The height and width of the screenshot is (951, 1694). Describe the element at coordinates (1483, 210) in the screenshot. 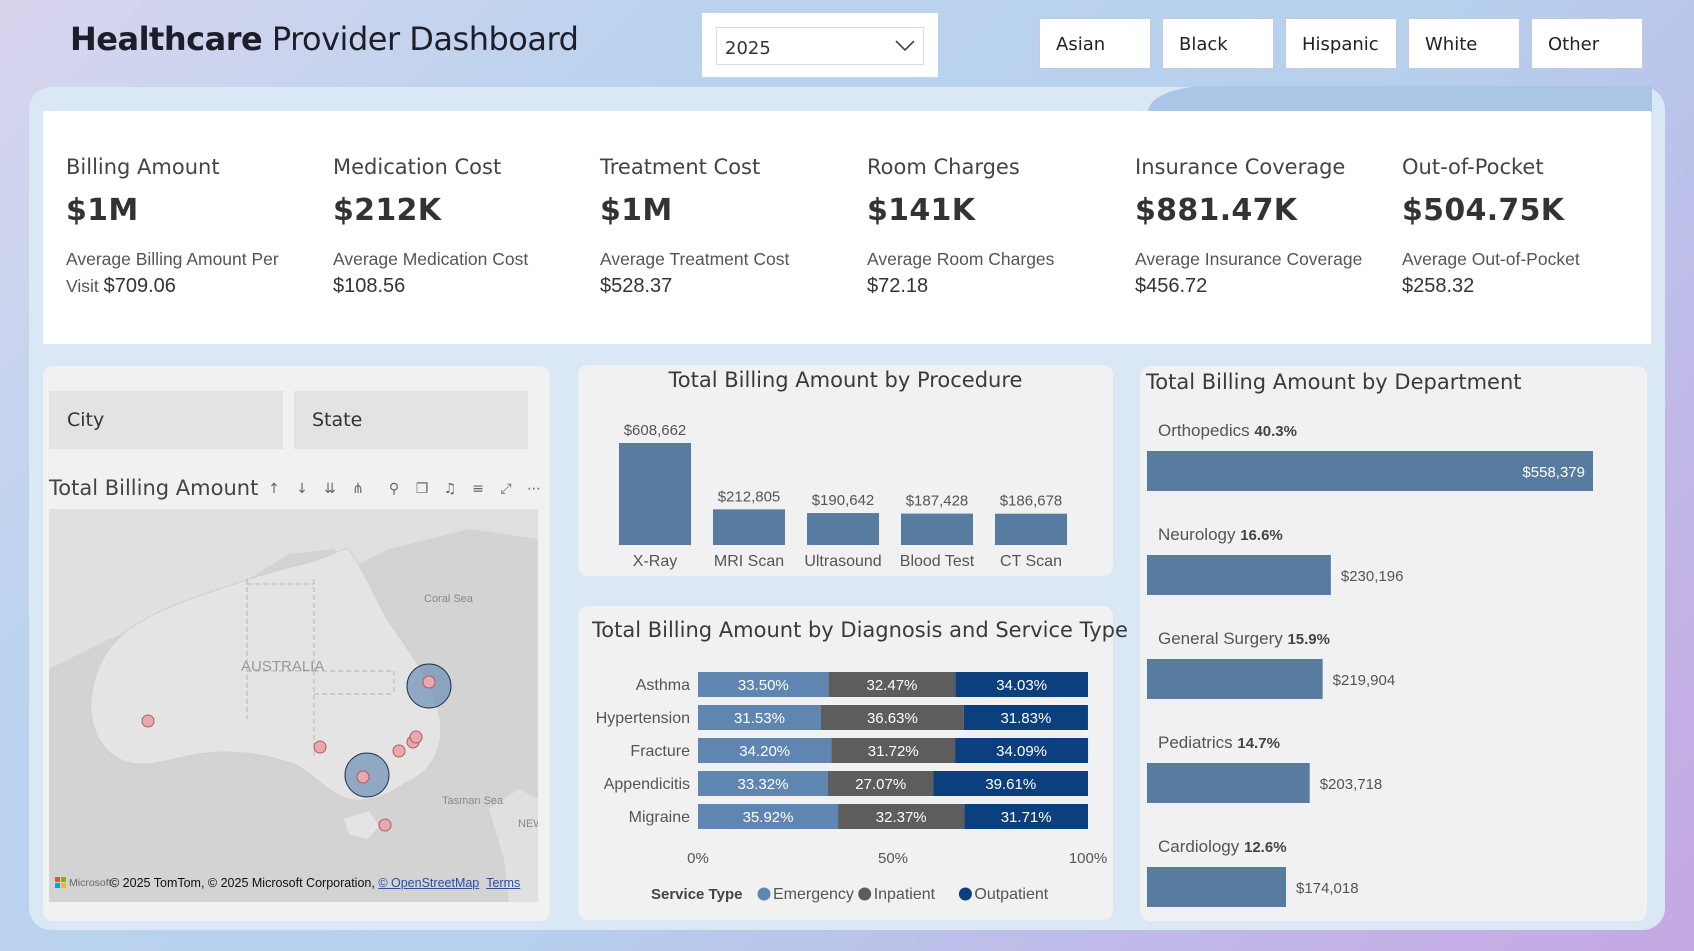

I see `kpi-value: $504.75K` at that location.